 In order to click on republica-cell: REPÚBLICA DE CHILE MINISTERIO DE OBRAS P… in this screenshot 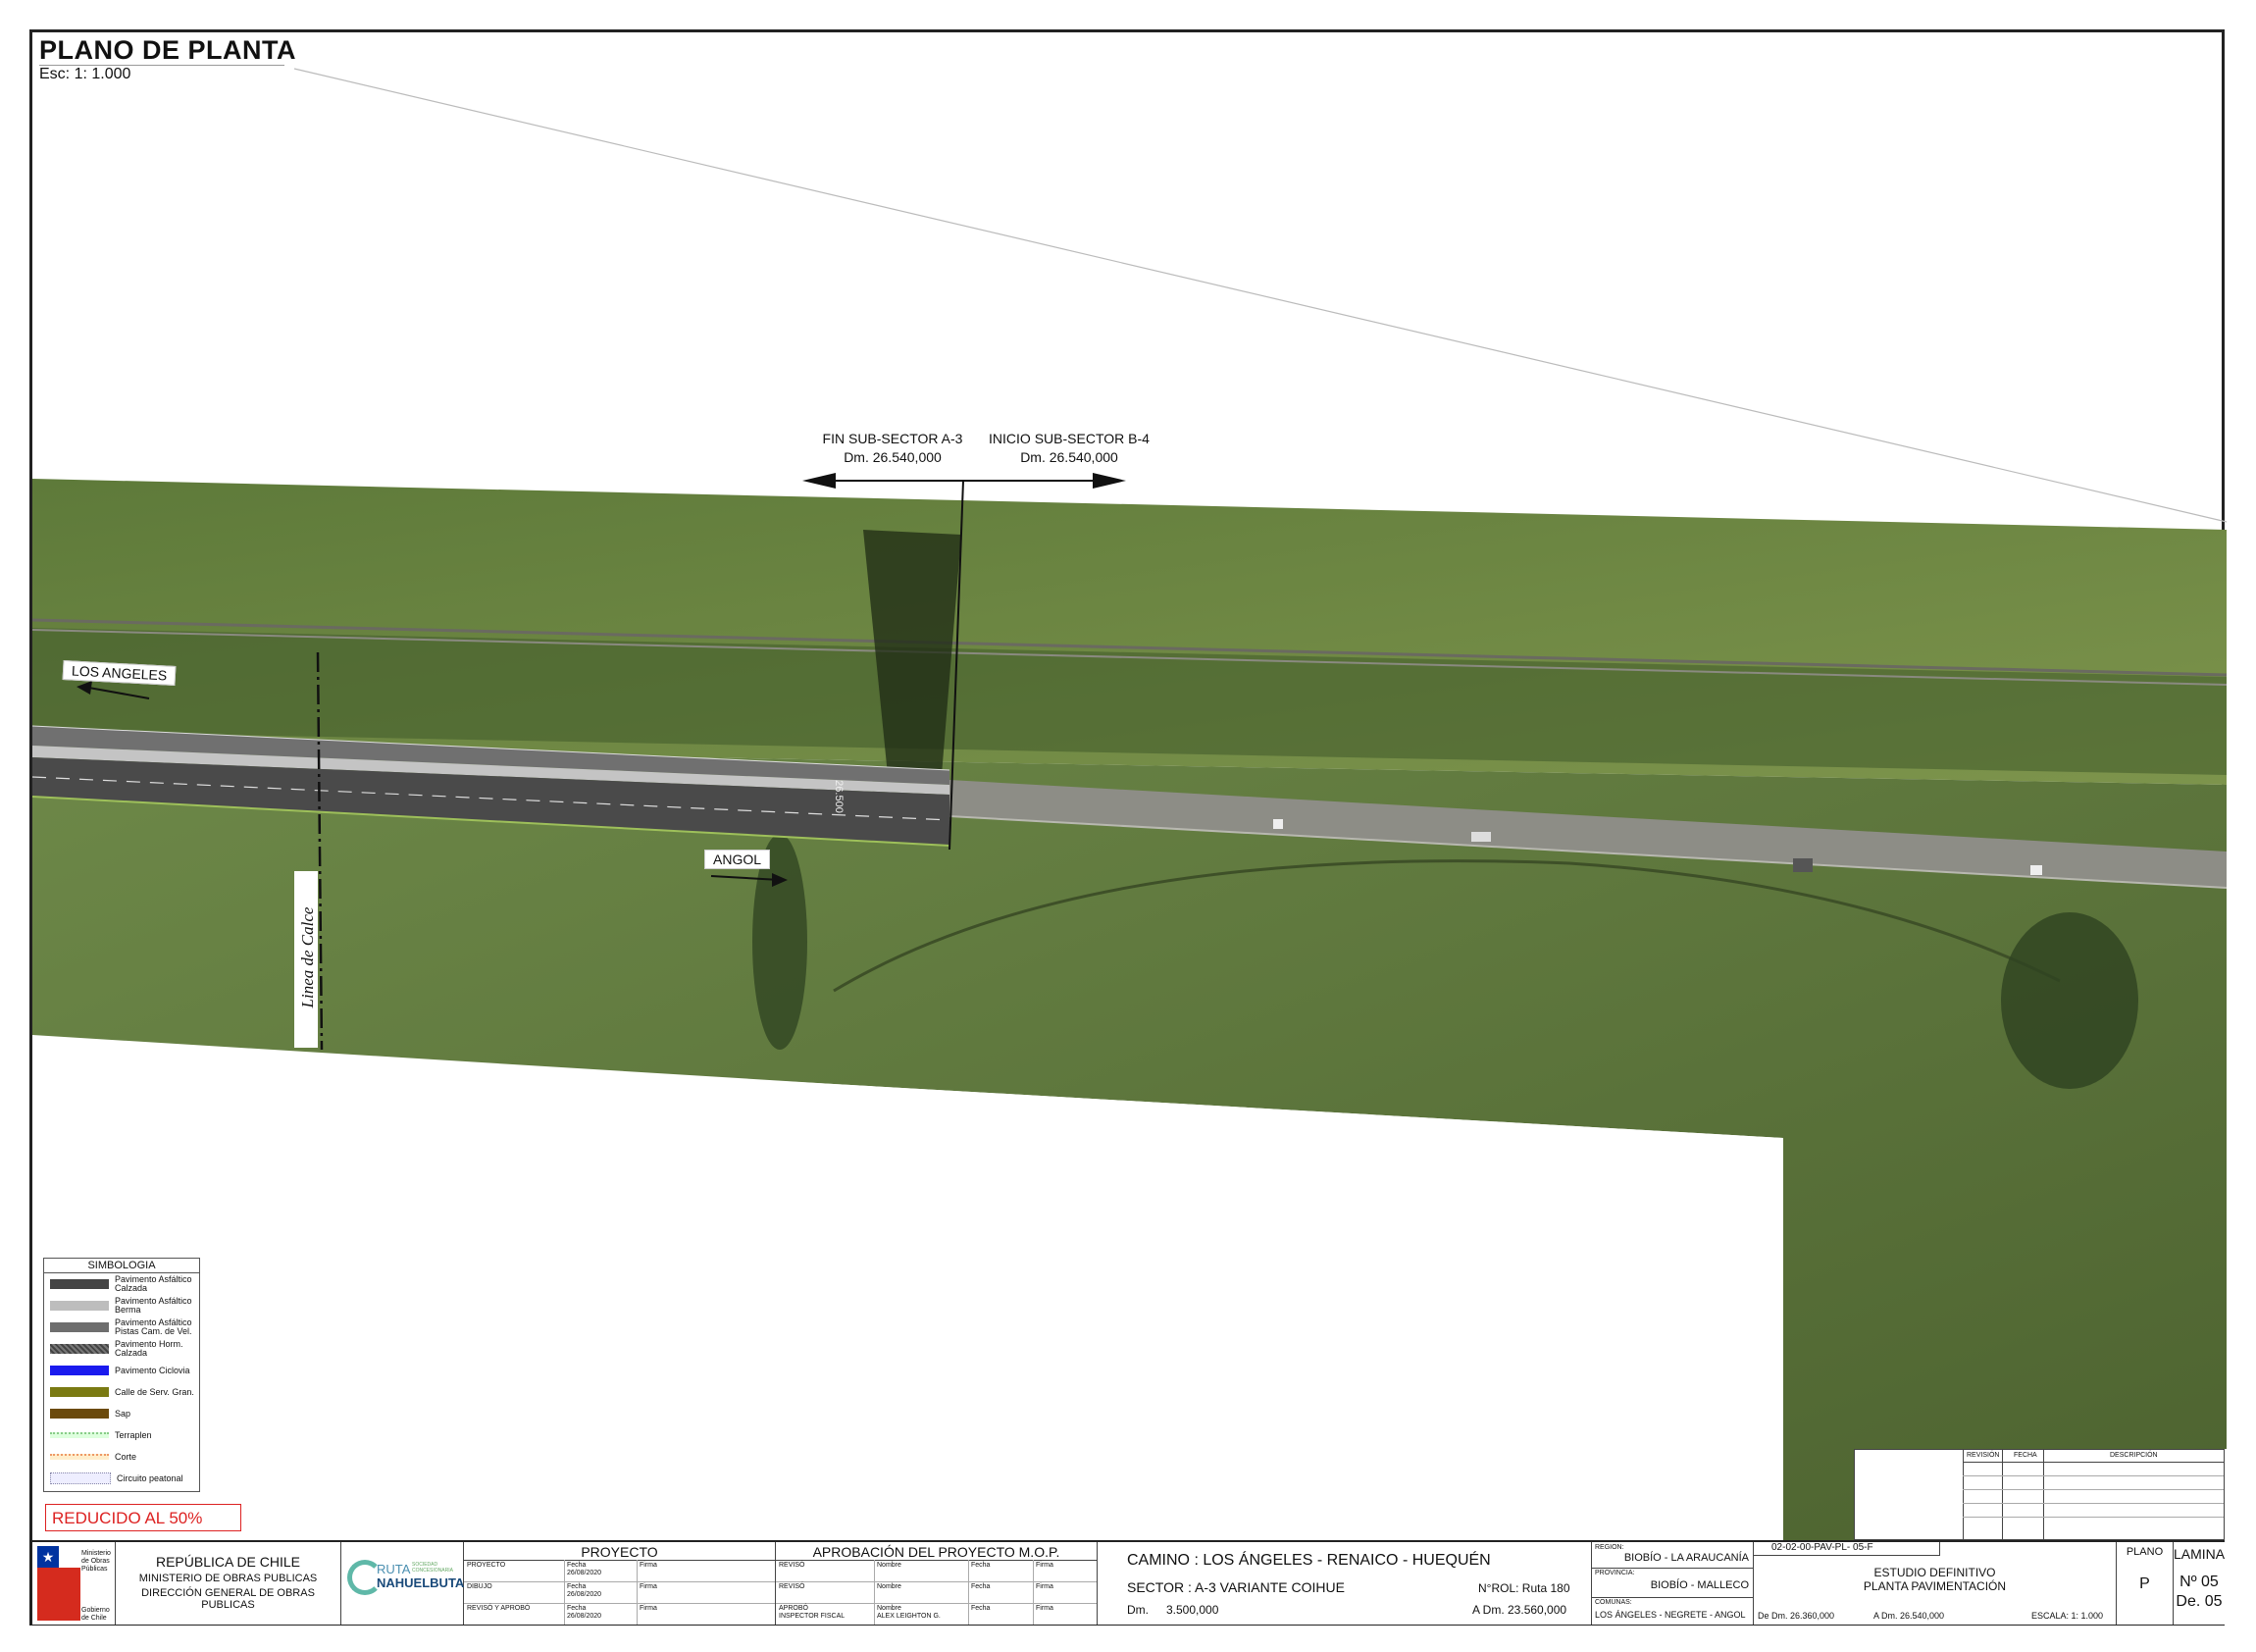, I will do `click(228, 1583)`.